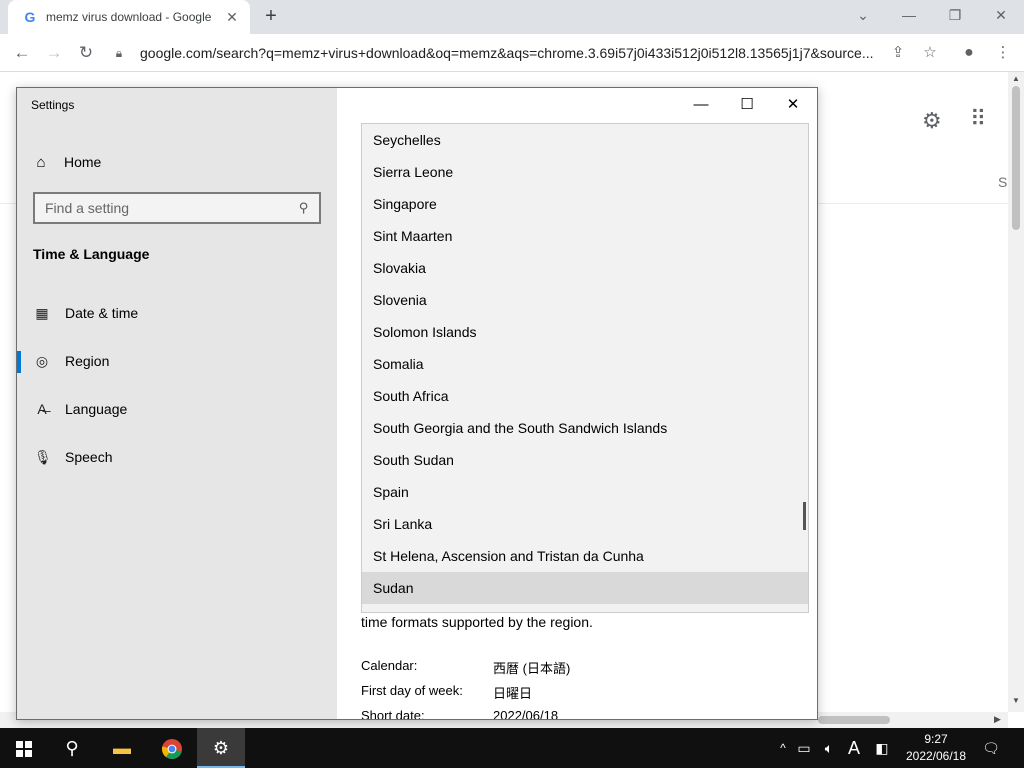  Describe the element at coordinates (829, 748) in the screenshot. I see `volume-icon: 🔈︎` at that location.